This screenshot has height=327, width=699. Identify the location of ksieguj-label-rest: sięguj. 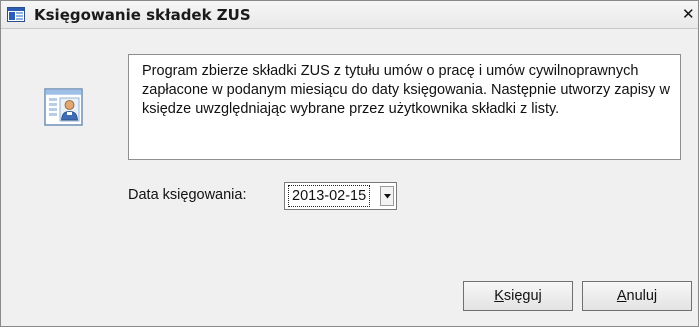
(522, 296).